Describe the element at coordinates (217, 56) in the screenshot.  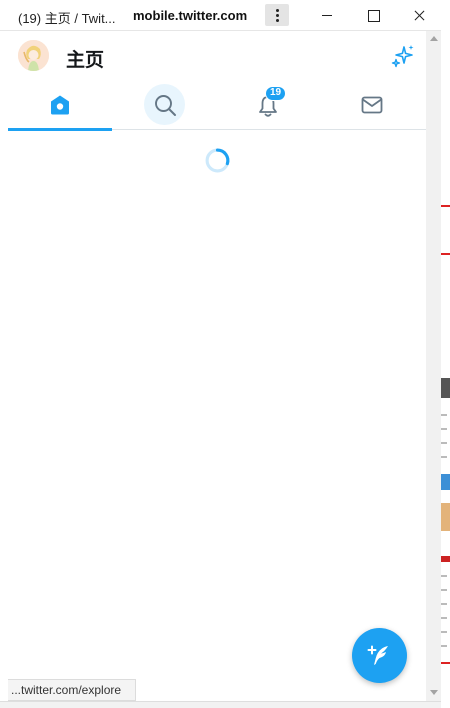
I see `app-header: 主页` at that location.